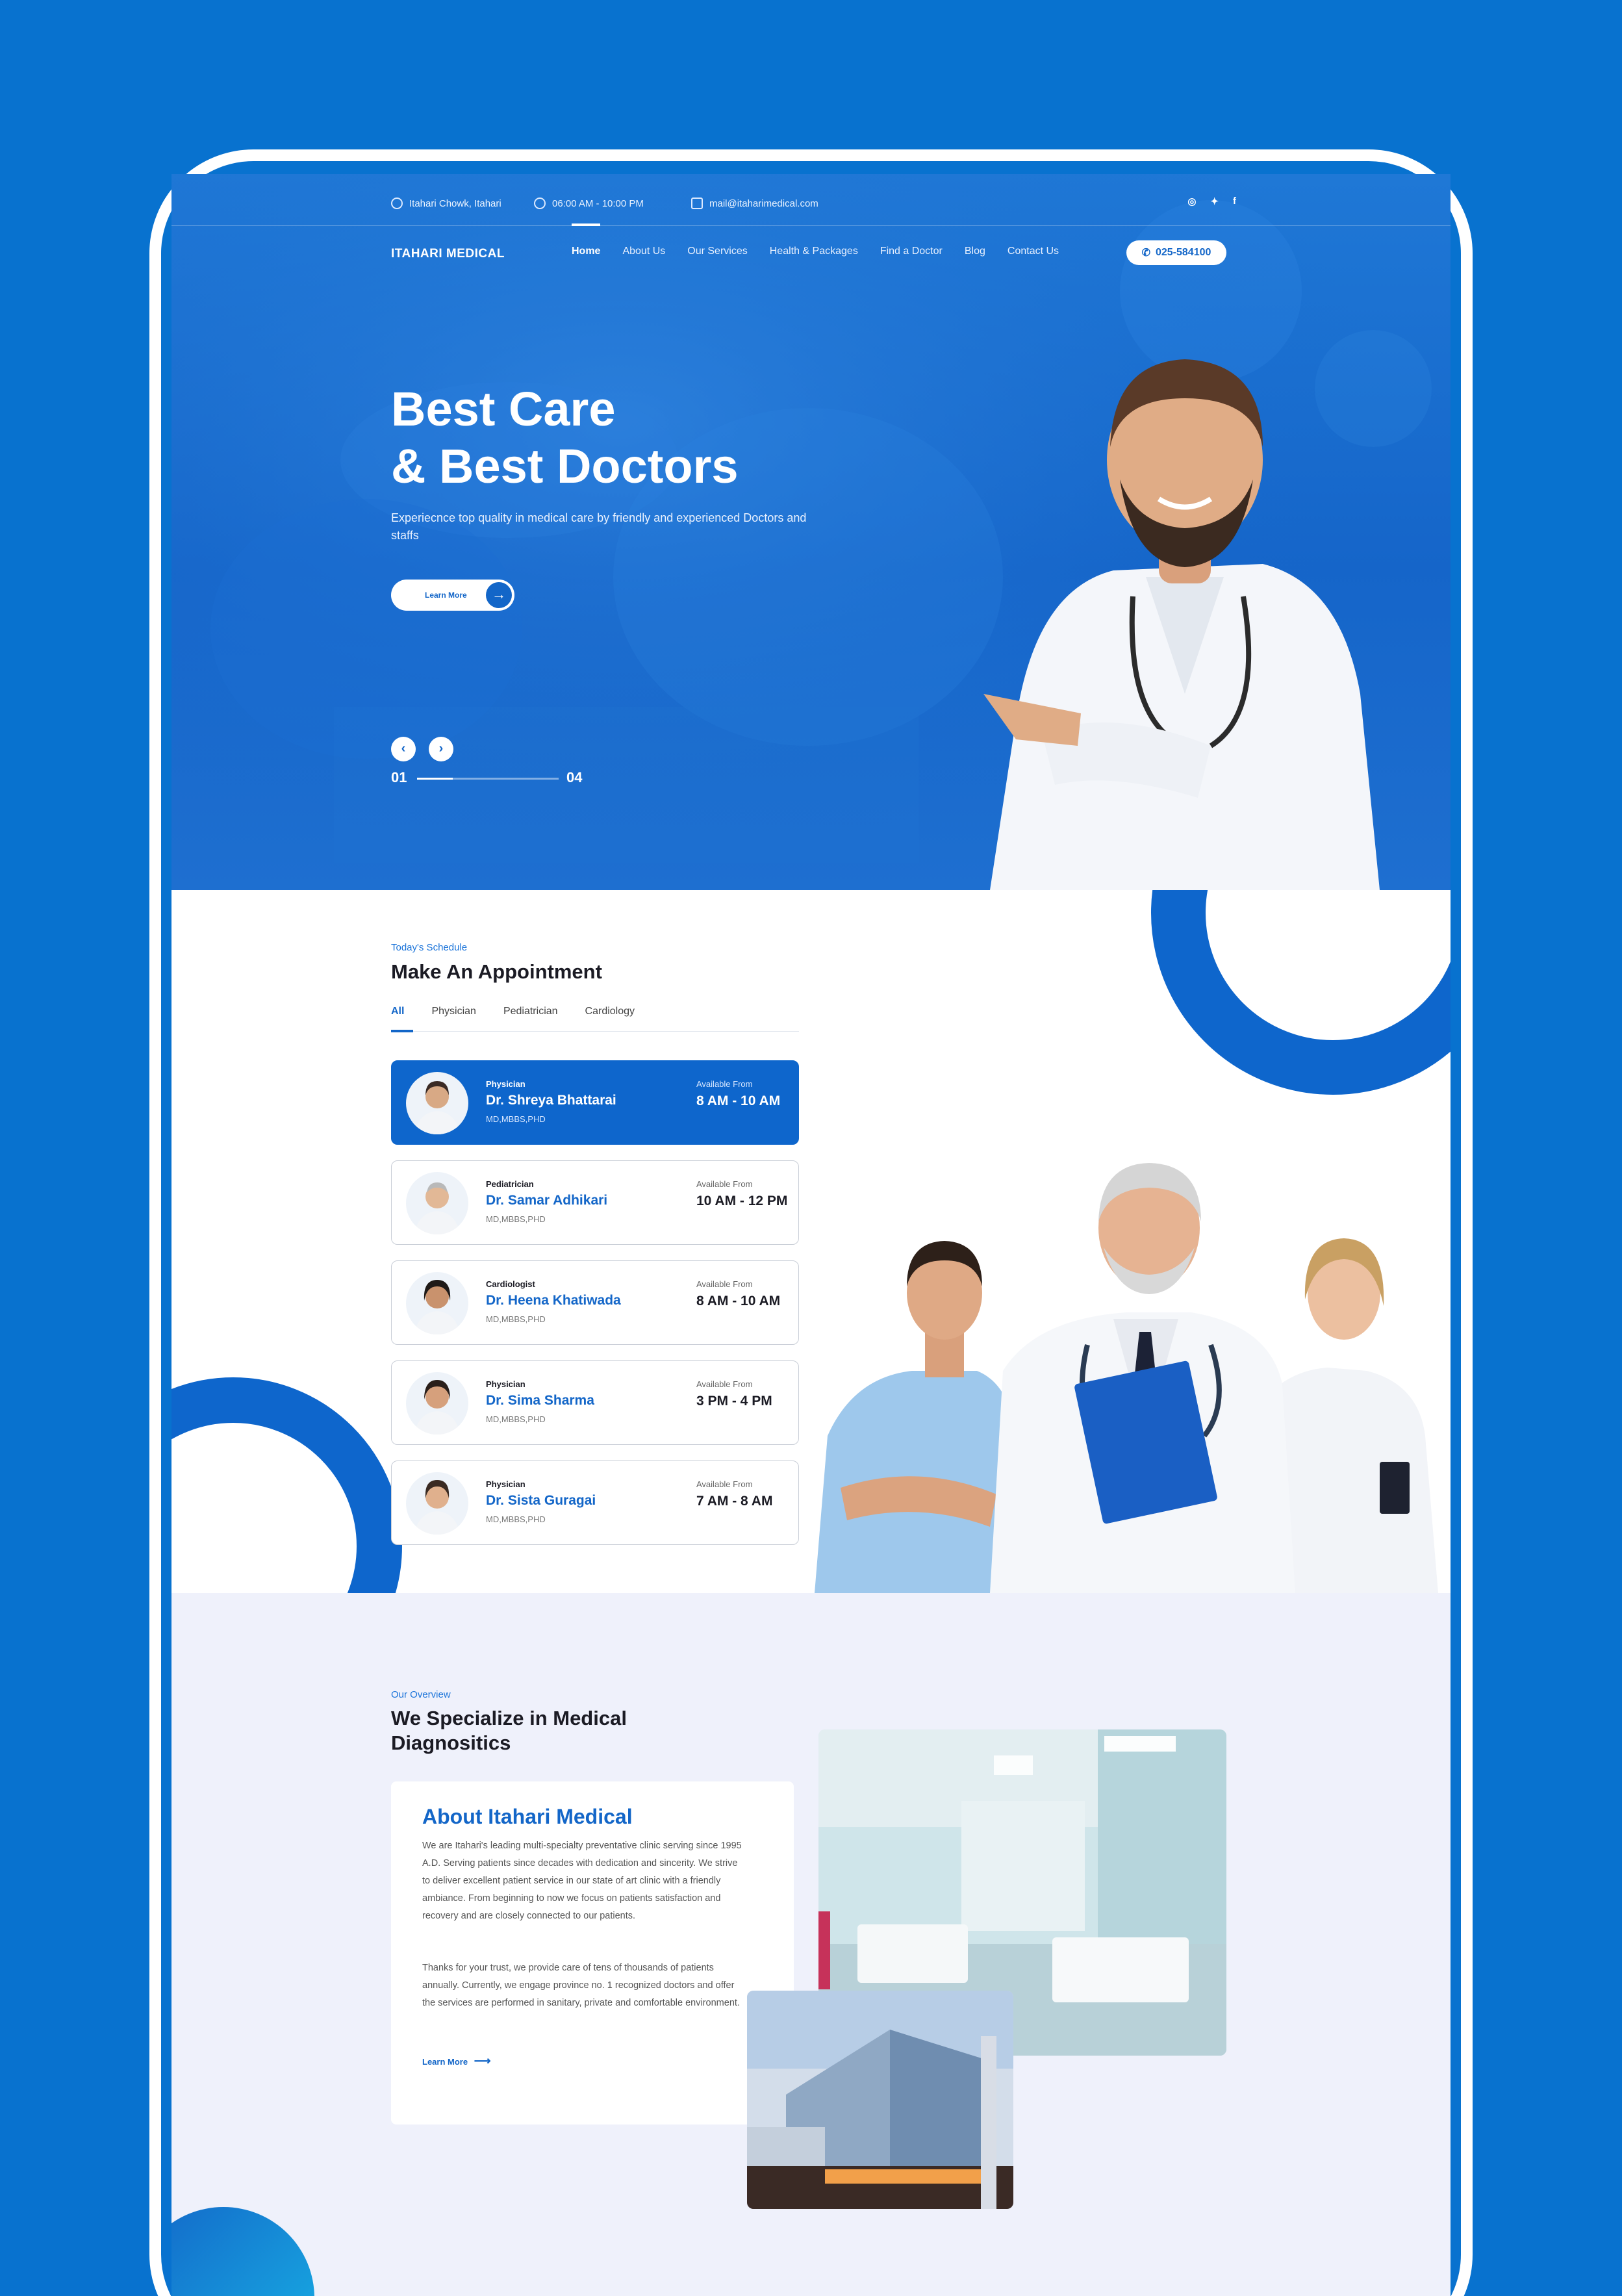 This screenshot has width=1622, height=2296. I want to click on location-pin-icon, so click(397, 204).